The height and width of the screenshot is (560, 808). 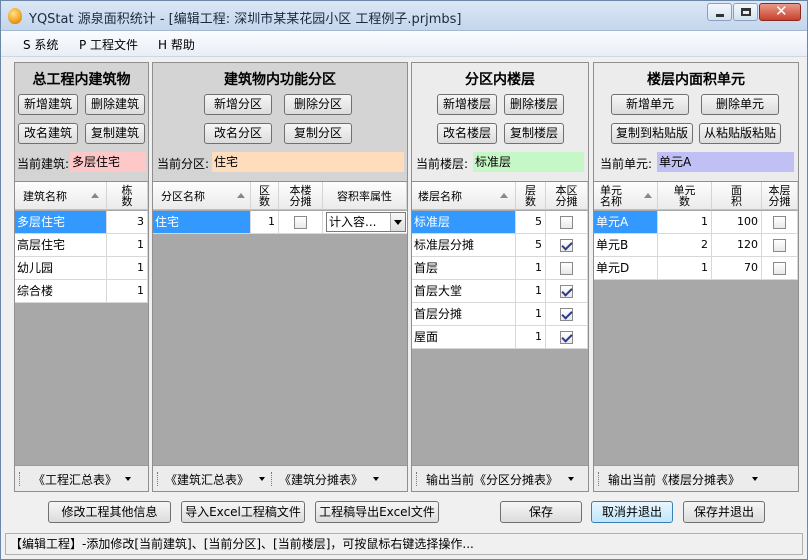 What do you see at coordinates (626, 222) in the screenshot?
I see `unit-name-cell: 单元A` at bounding box center [626, 222].